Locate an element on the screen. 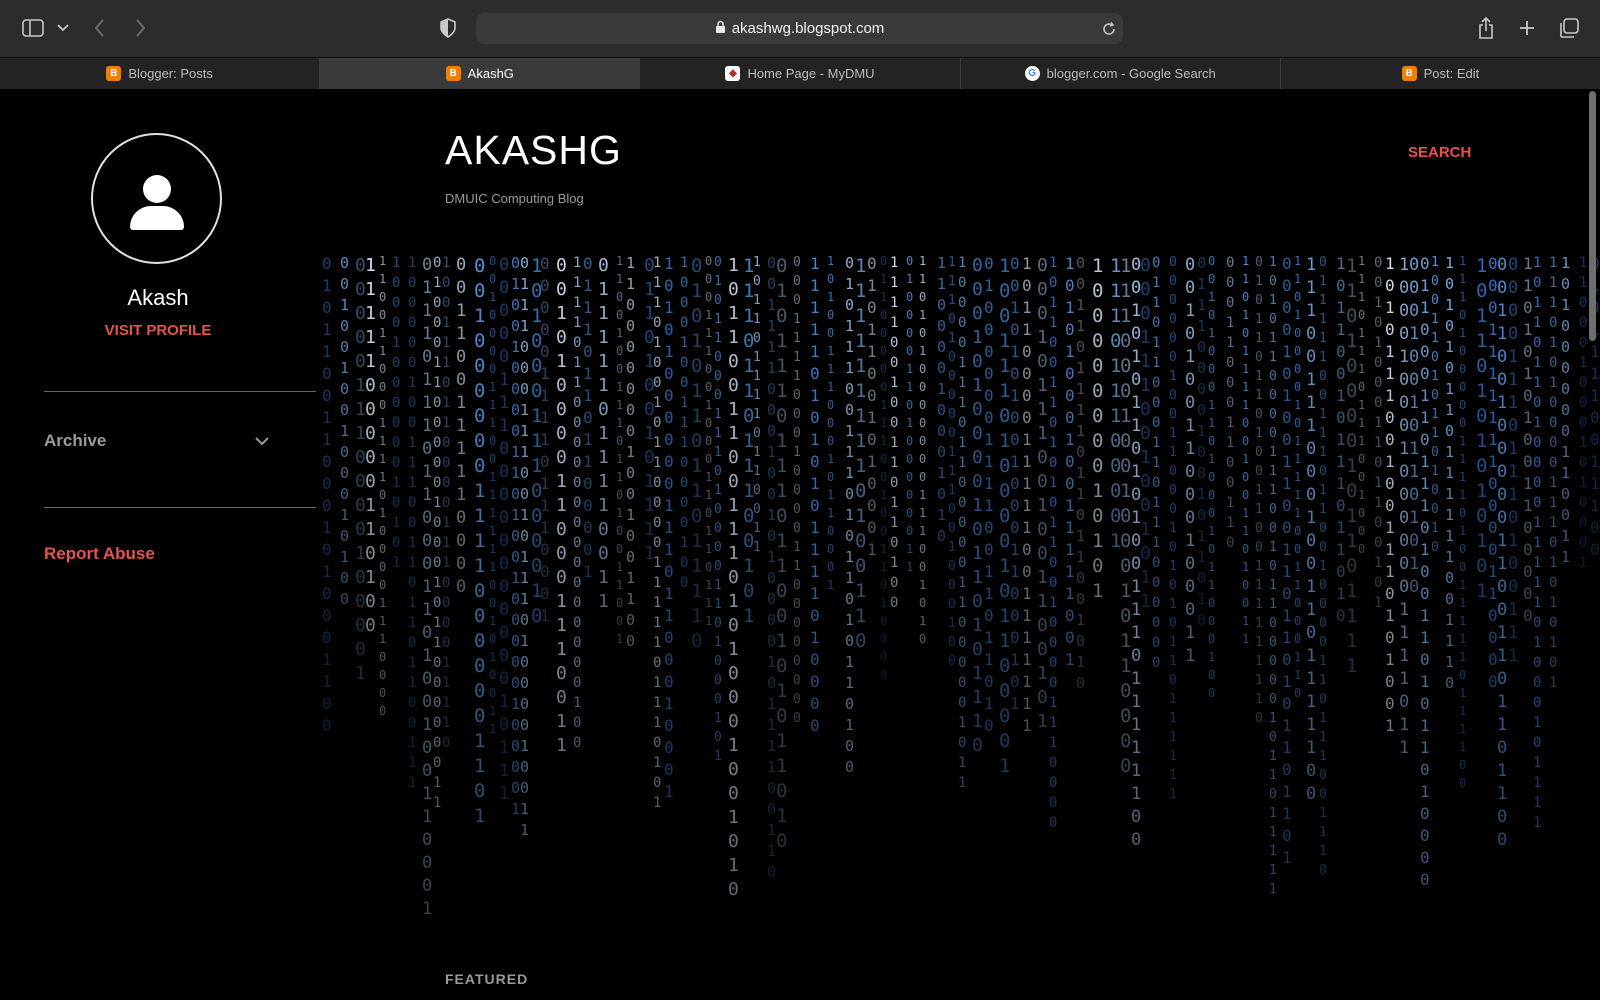  reload-icon is located at coordinates (1109, 29).